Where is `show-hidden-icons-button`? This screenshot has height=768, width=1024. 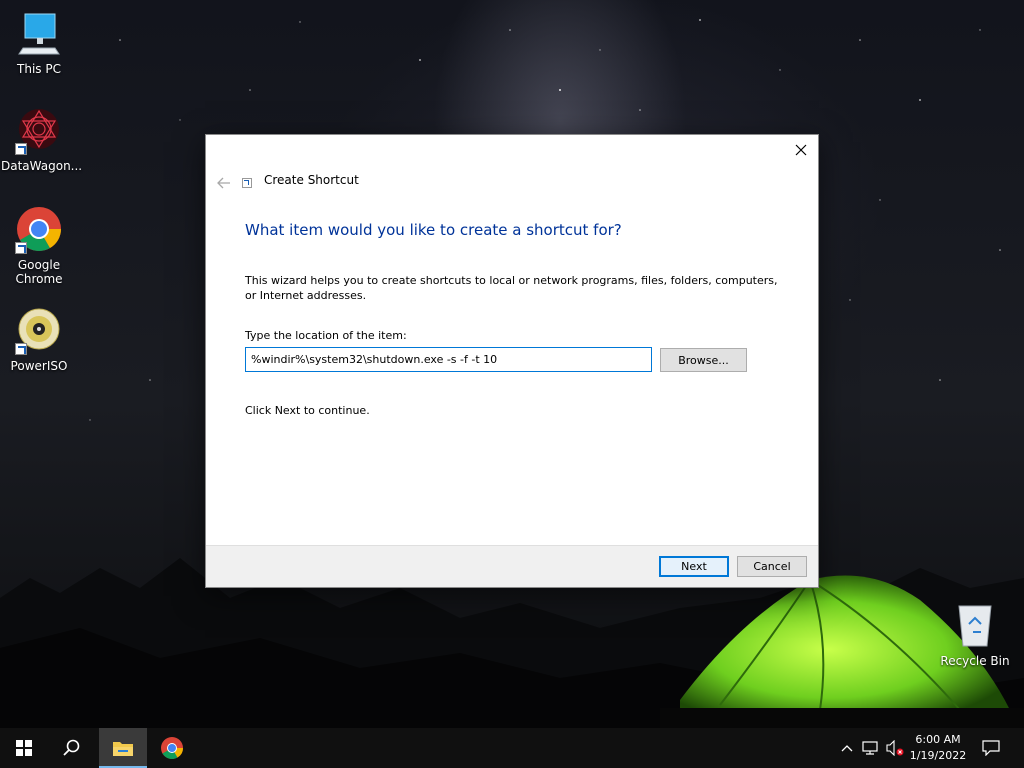
show-hidden-icons-button is located at coordinates (847, 748).